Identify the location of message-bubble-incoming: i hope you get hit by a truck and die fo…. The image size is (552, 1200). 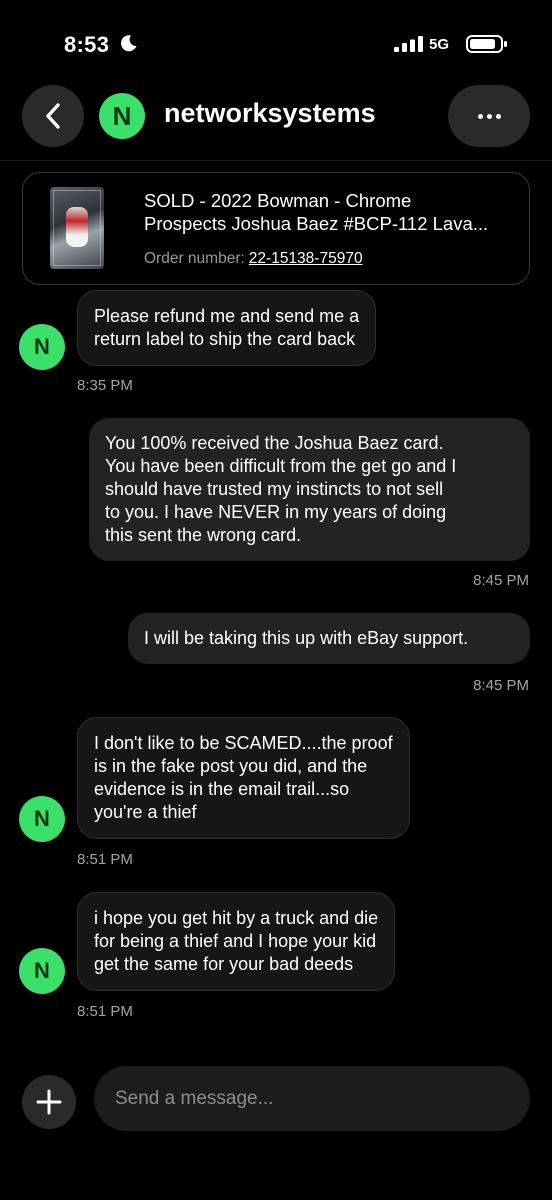
(236, 941).